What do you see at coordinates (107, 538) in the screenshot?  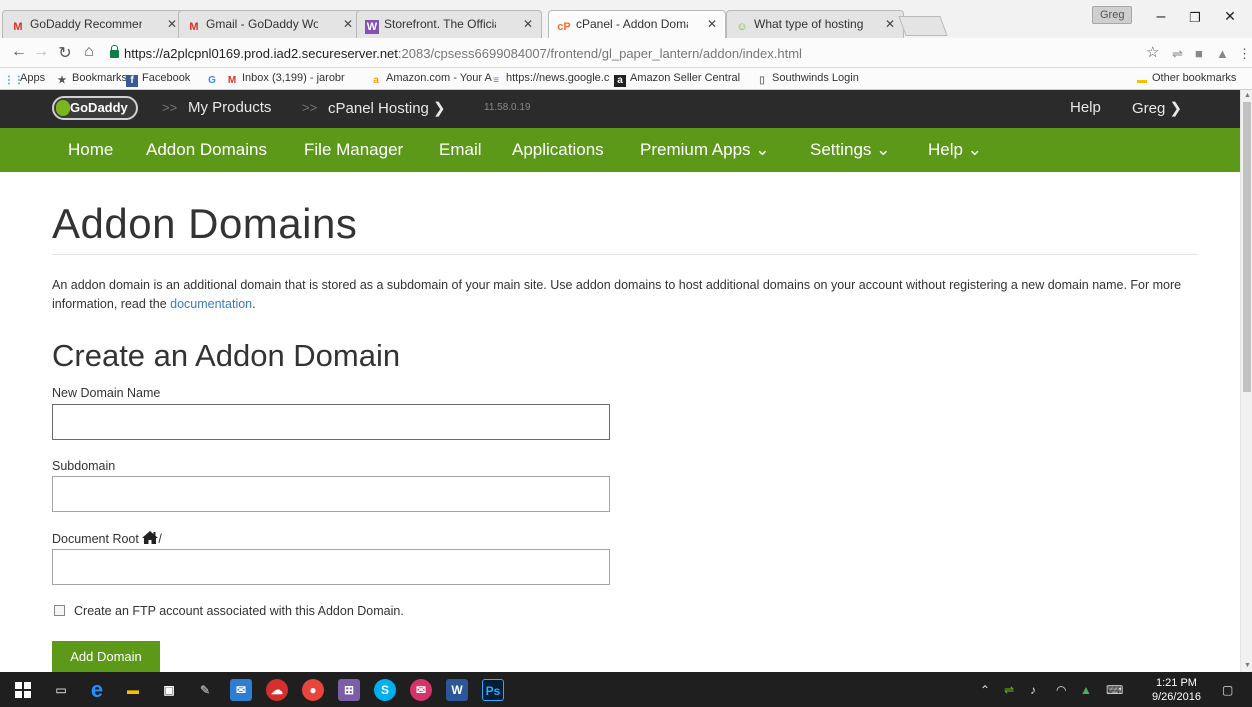 I see `document-root-label: Document Root /` at bounding box center [107, 538].